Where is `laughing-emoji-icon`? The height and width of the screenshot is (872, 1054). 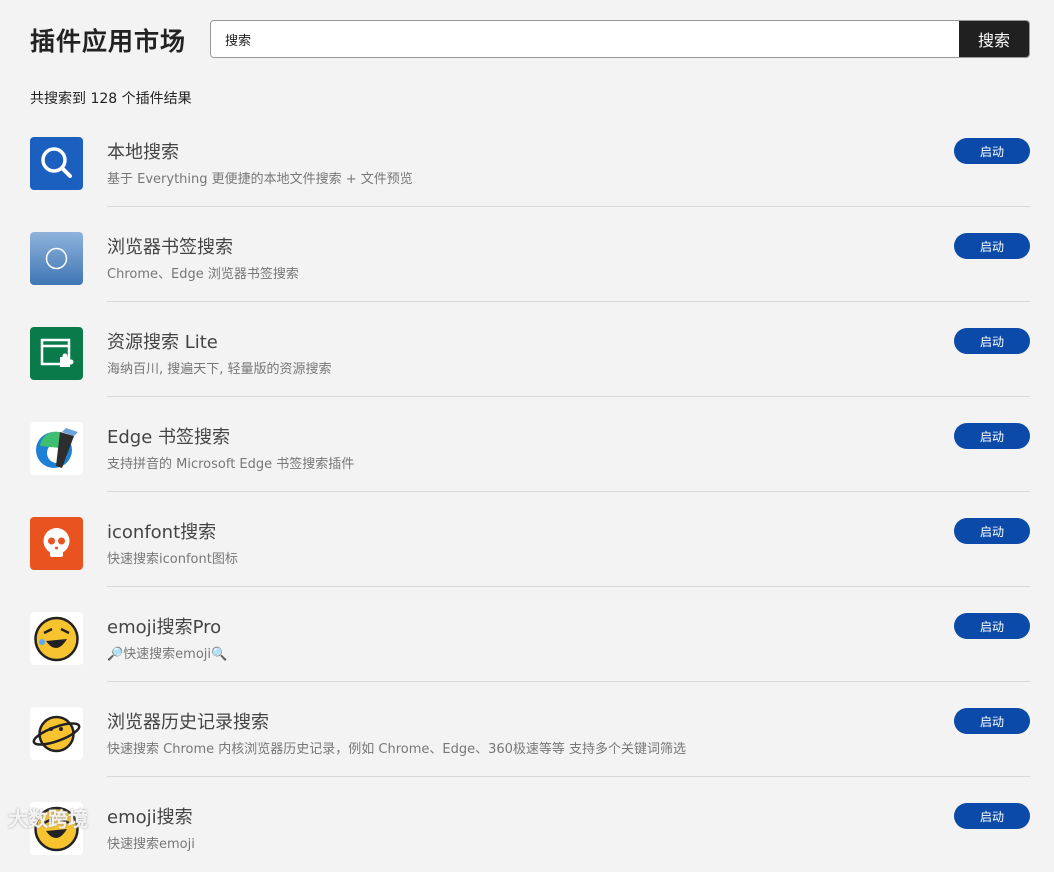 laughing-emoji-icon is located at coordinates (56, 638).